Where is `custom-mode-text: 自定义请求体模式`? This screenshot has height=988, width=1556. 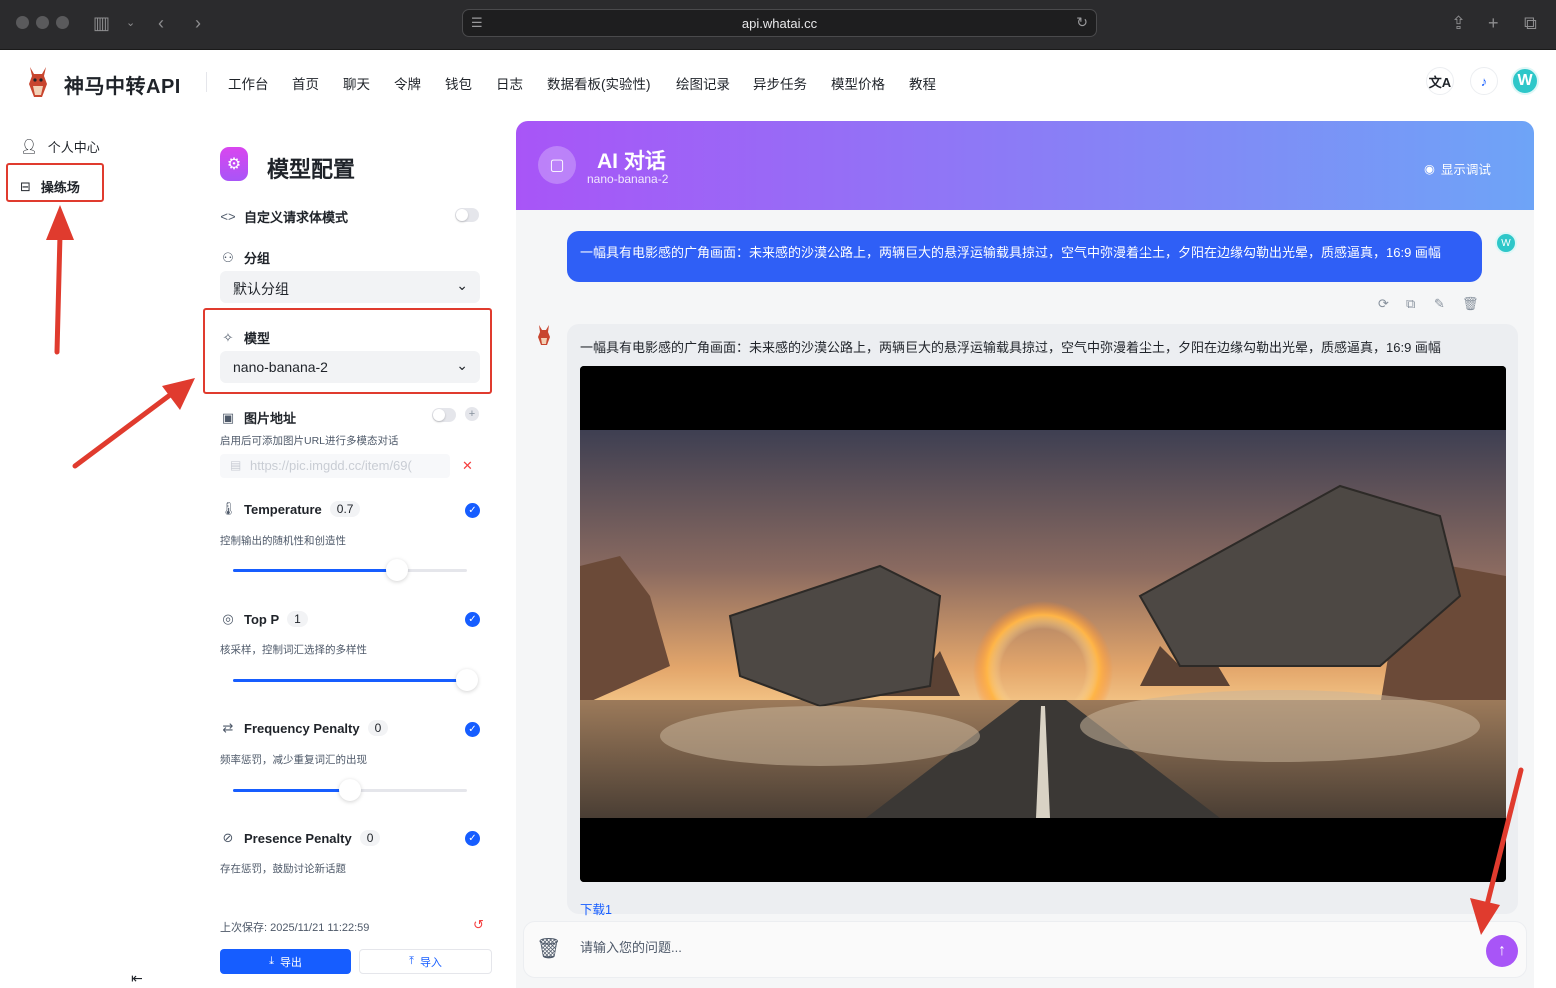
custom-mode-text: 自定义请求体模式 is located at coordinates (296, 217).